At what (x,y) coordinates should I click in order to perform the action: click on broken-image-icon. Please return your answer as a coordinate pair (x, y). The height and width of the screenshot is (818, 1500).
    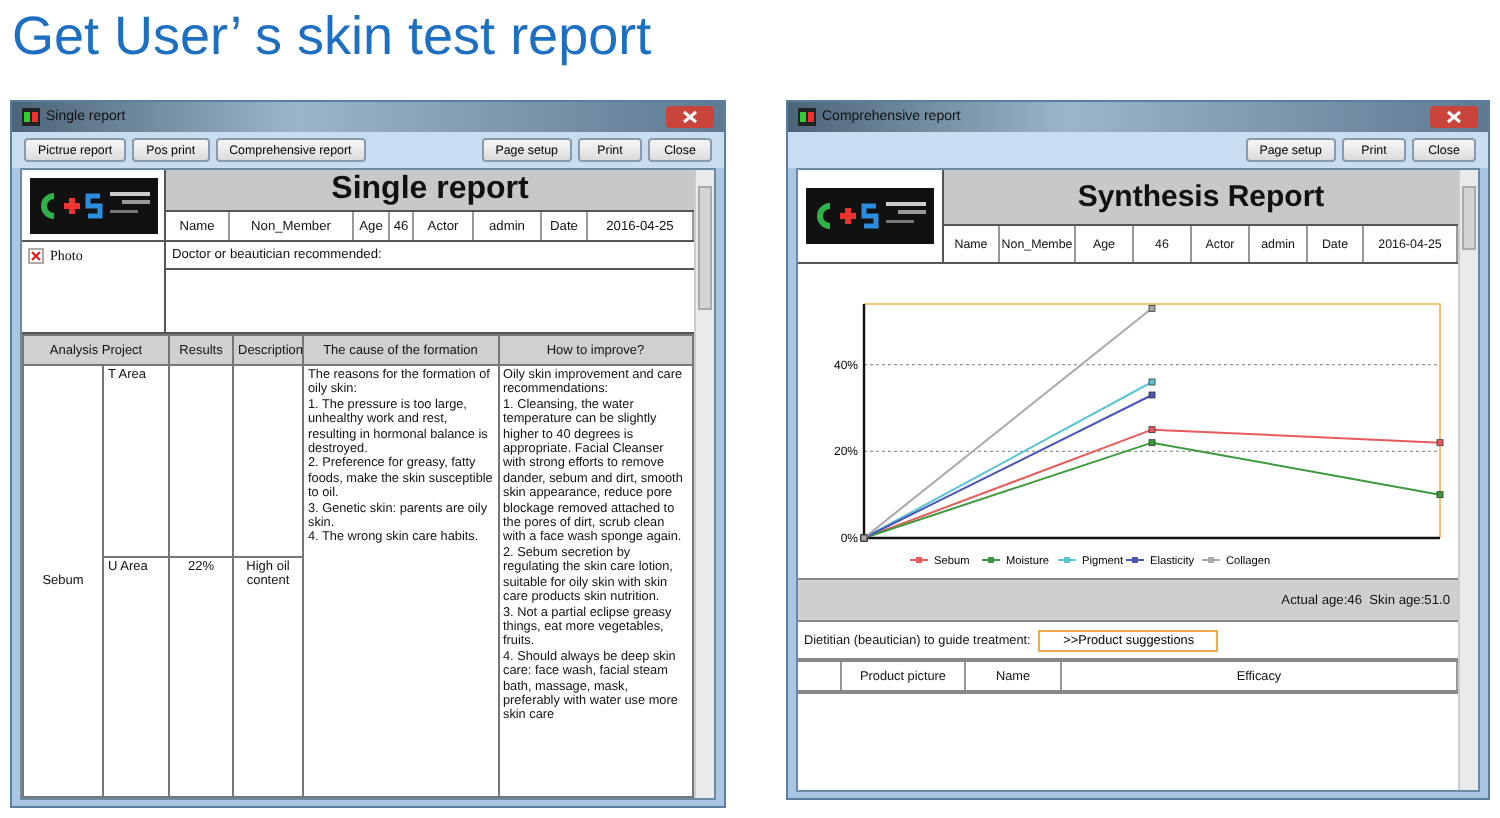
    Looking at the image, I should click on (36, 256).